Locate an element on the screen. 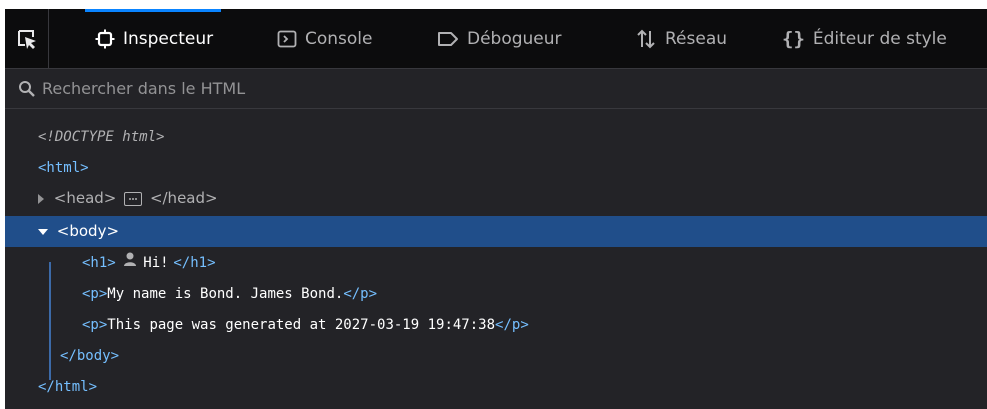  head-open-tag: <head> is located at coordinates (85, 198).